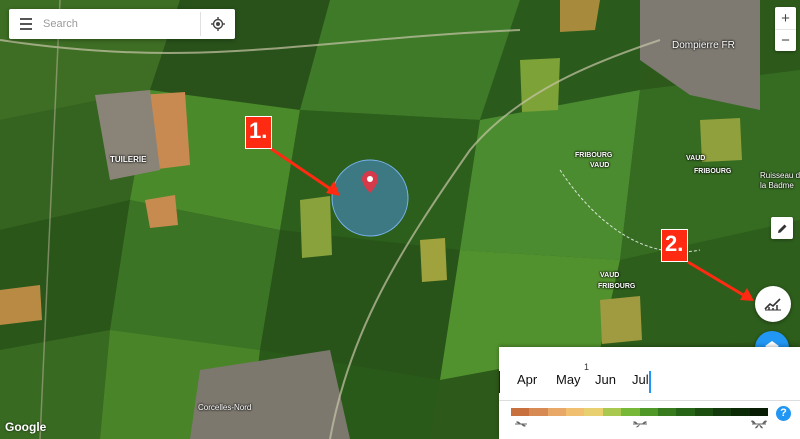 The width and height of the screenshot is (800, 439). Describe the element at coordinates (640, 379) in the screenshot. I see `timeline-month-jul: Jul` at that location.